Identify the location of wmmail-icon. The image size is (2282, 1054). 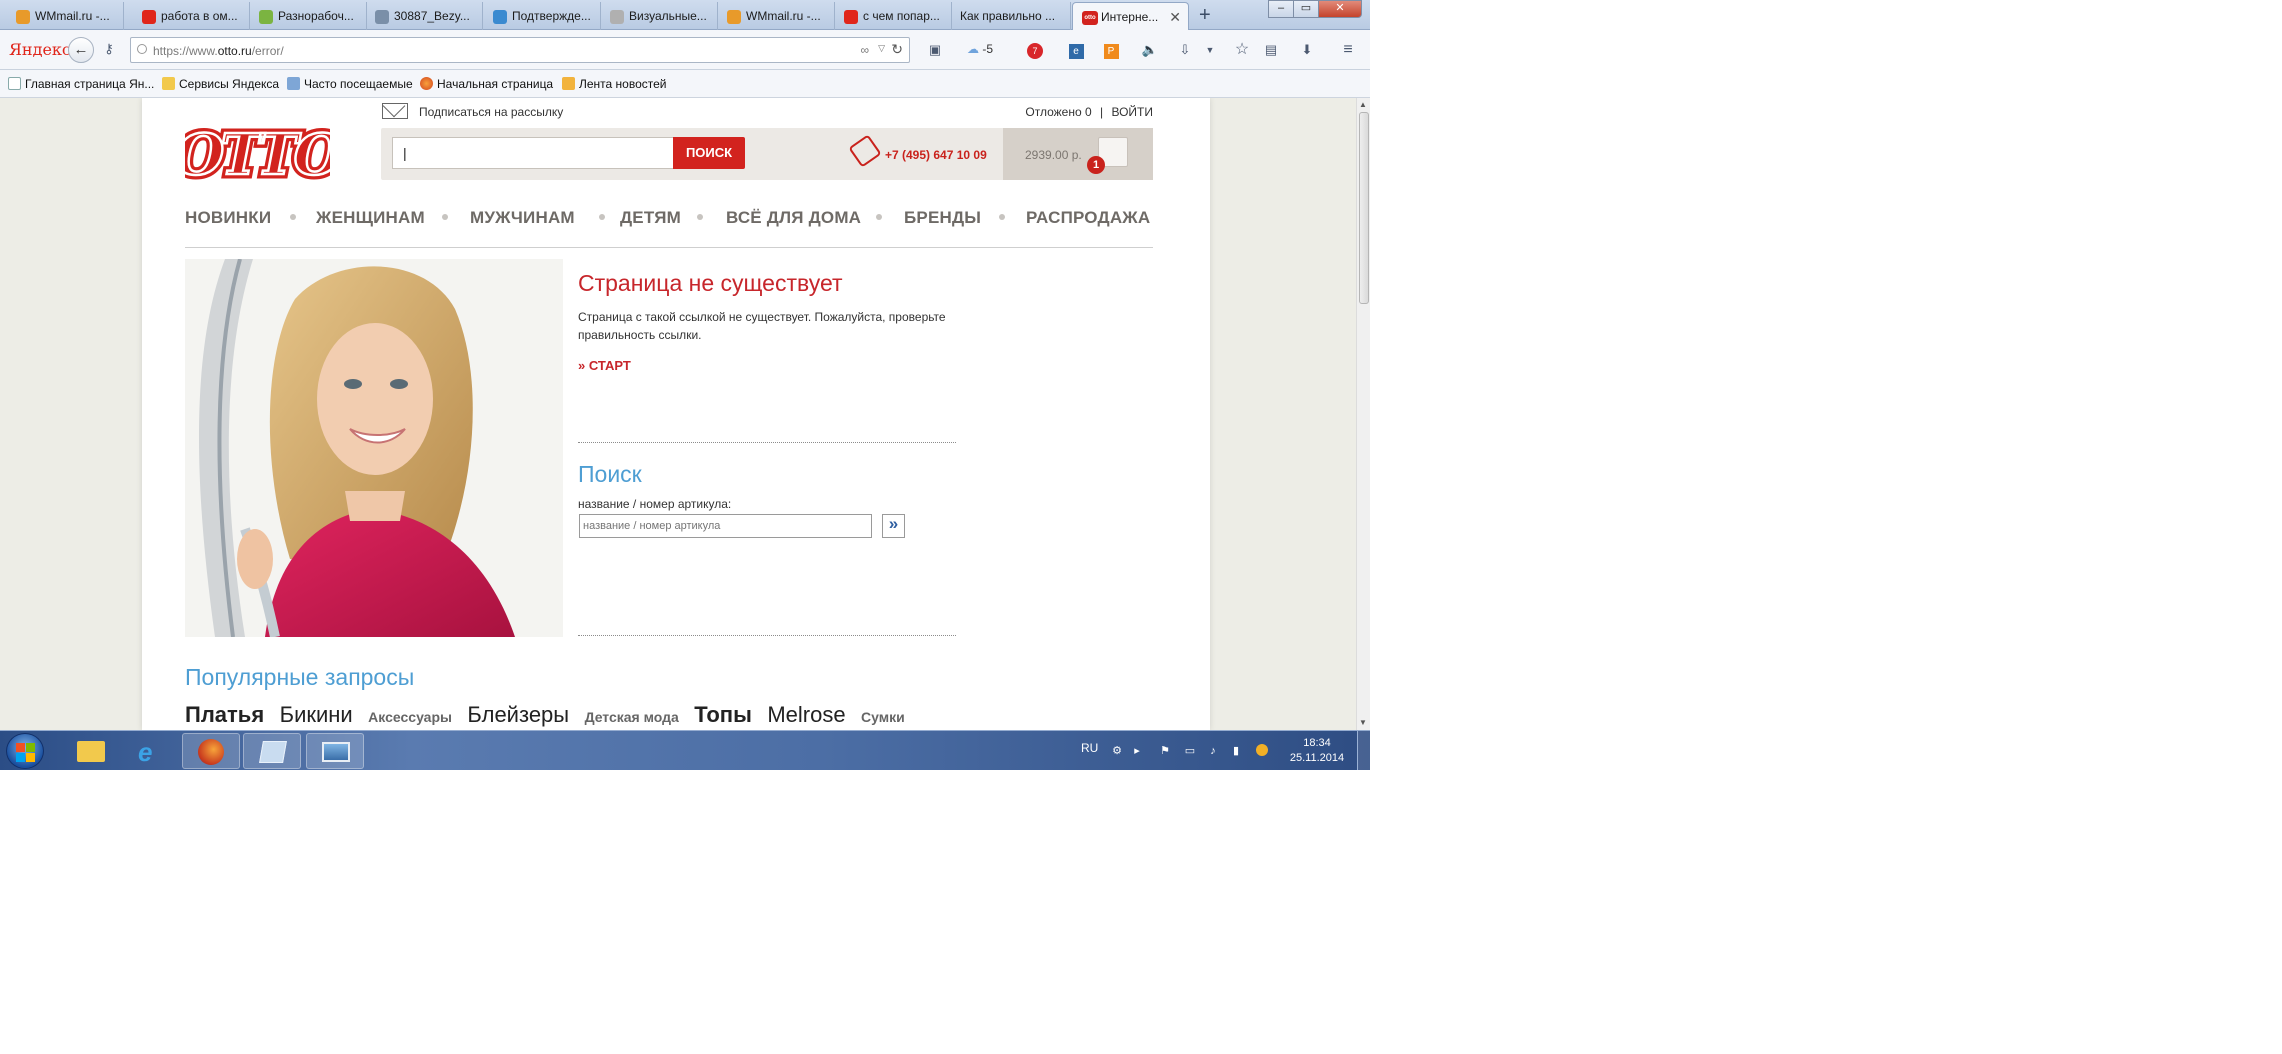
(23, 17).